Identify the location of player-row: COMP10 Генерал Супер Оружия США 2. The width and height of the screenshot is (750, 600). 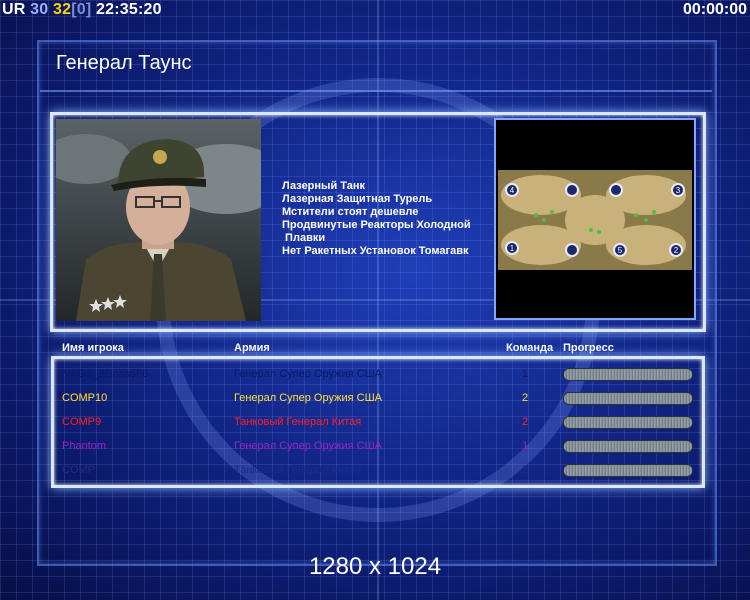
(375, 398).